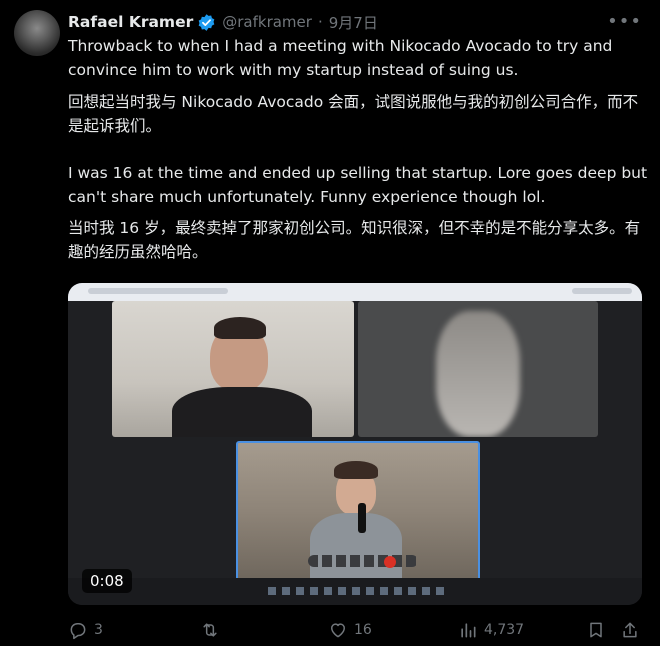 This screenshot has width=660, height=646. What do you see at coordinates (242, 412) in the screenshot?
I see `video-person-1-shirt` at bounding box center [242, 412].